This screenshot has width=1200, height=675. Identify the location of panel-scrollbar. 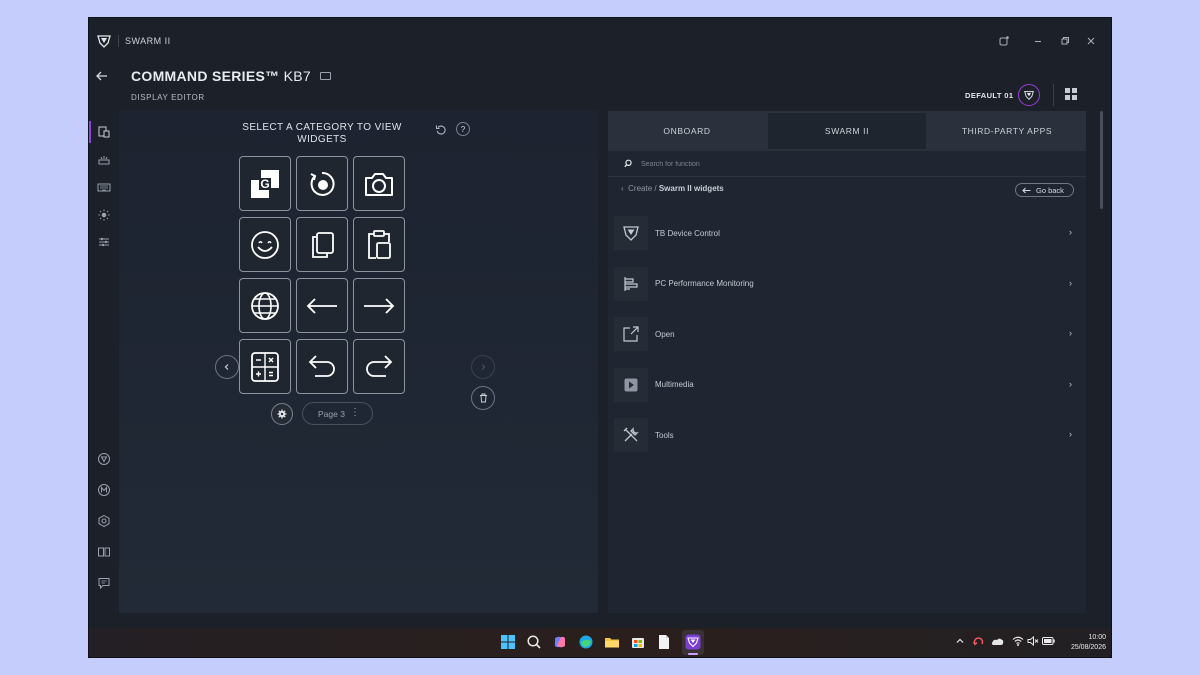
(1101, 160).